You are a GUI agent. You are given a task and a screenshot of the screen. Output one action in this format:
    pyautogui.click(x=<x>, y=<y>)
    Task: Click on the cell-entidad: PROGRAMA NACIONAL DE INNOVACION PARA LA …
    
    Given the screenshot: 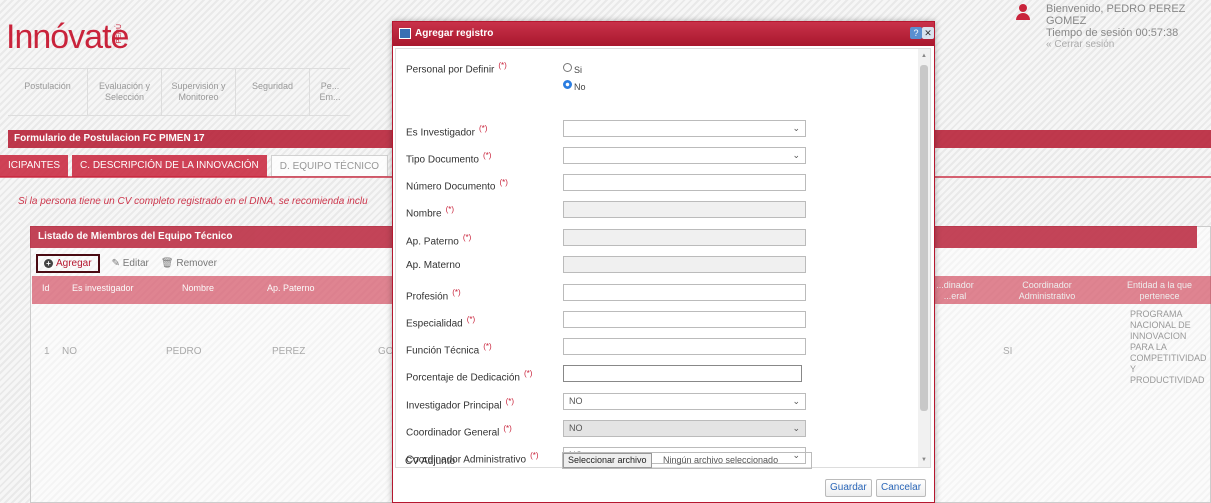 What is the action you would take?
    pyautogui.click(x=1168, y=347)
    